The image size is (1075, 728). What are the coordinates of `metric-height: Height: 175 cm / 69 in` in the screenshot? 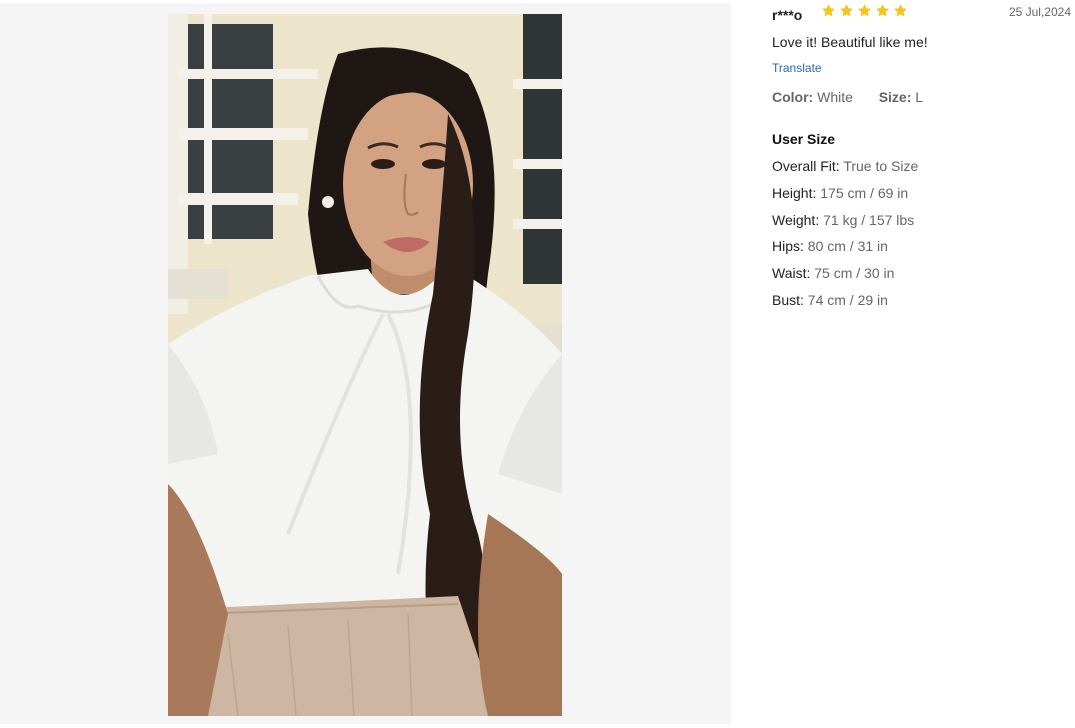 It's located at (845, 197).